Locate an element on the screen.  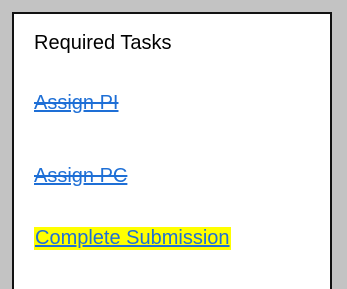
task-link-assign-pi: Assign PI is located at coordinates (76, 103).